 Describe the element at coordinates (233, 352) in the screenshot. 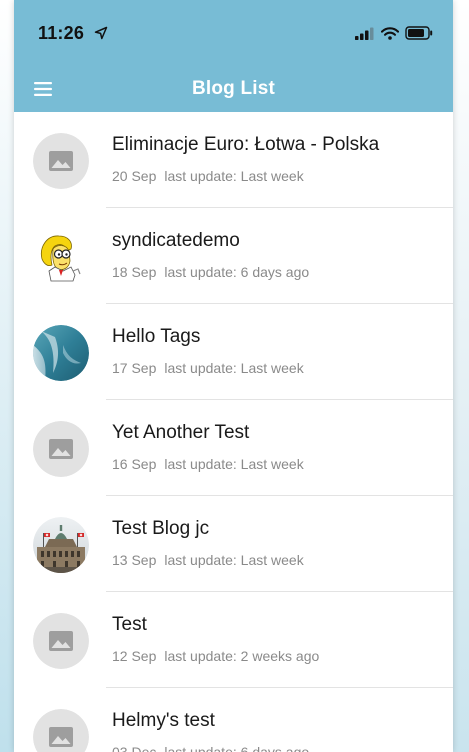

I see `blog-list-item: Hello Tags 17 Sep last update: Last week` at that location.